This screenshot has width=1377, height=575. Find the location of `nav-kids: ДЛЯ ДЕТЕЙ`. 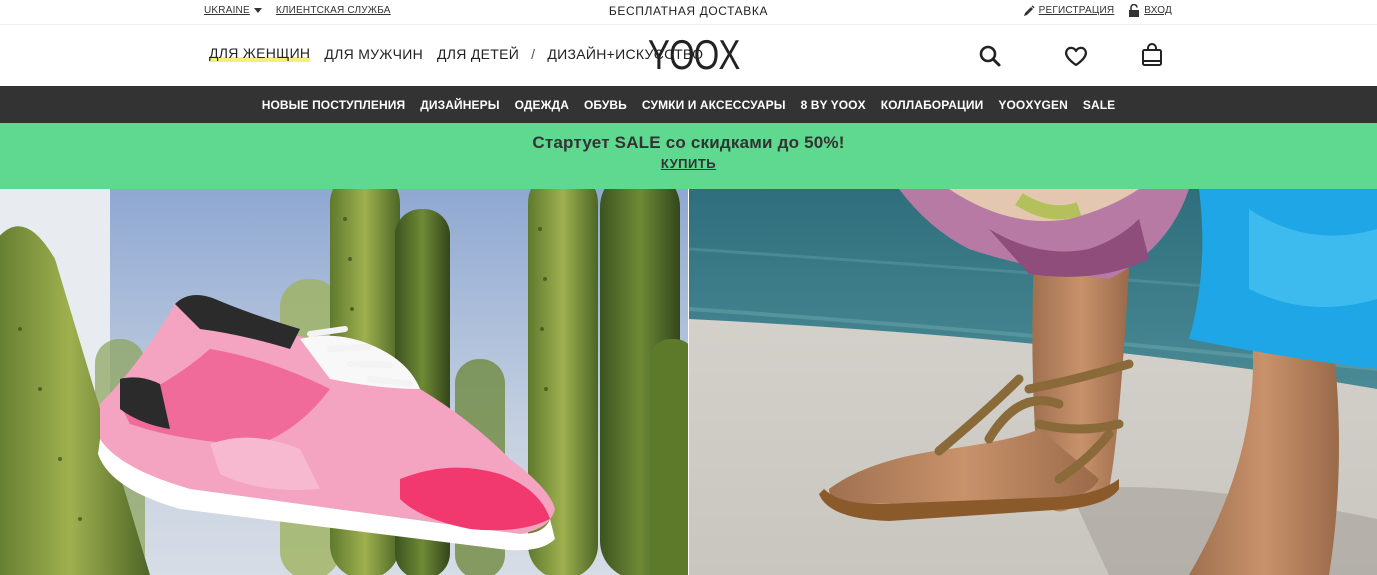

nav-kids: ДЛЯ ДЕТЕЙ is located at coordinates (478, 54).